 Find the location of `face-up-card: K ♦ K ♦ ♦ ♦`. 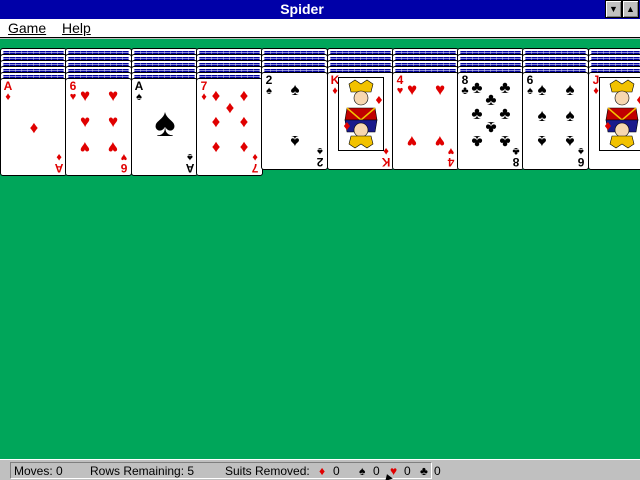

face-up-card: K ♦ K ♦ ♦ ♦ is located at coordinates (360, 121).